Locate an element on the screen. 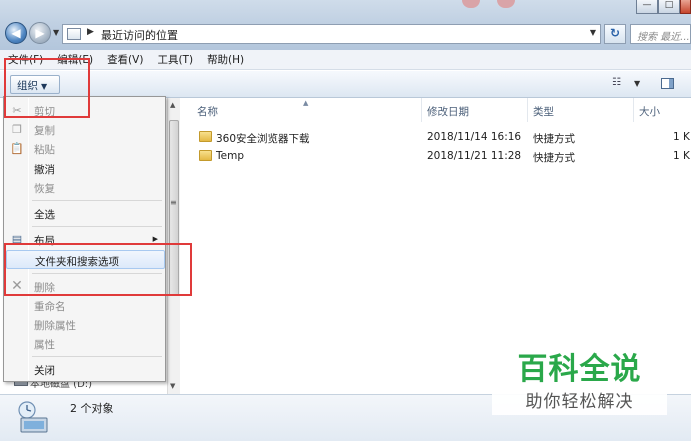  breadcrumb-chevron-icon: ▶ is located at coordinates (90, 32).